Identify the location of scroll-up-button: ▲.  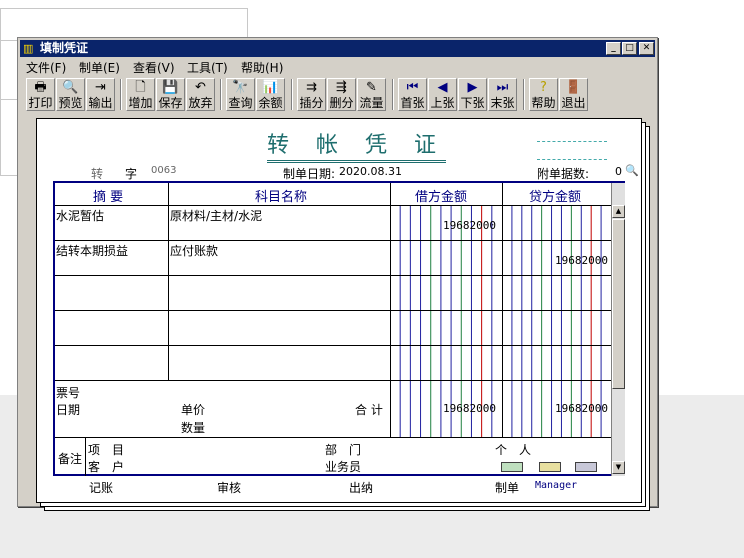
(618, 211).